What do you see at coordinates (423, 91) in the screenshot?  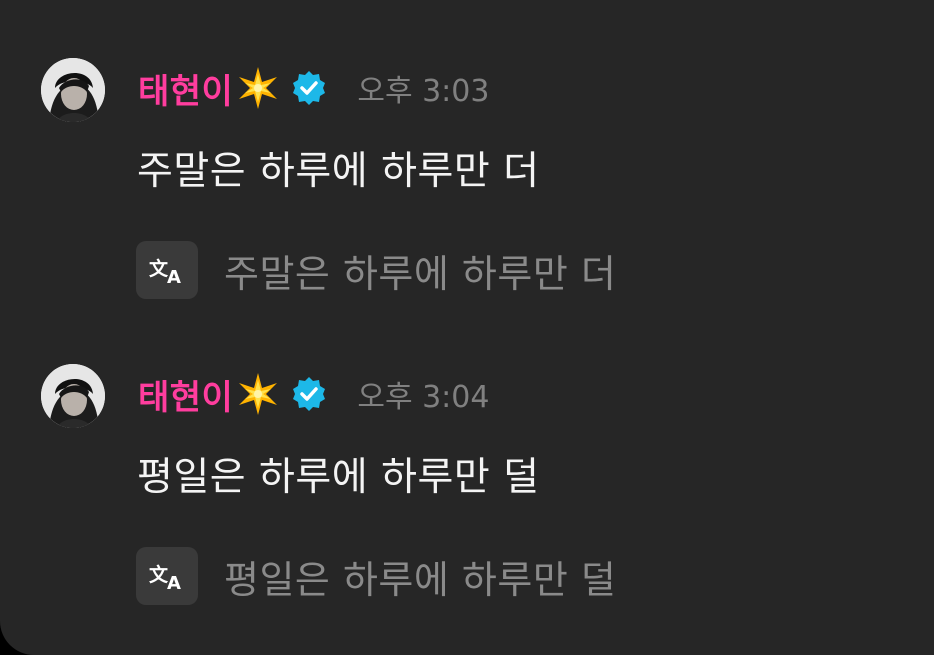 I see `message-time: 오후 3:03` at bounding box center [423, 91].